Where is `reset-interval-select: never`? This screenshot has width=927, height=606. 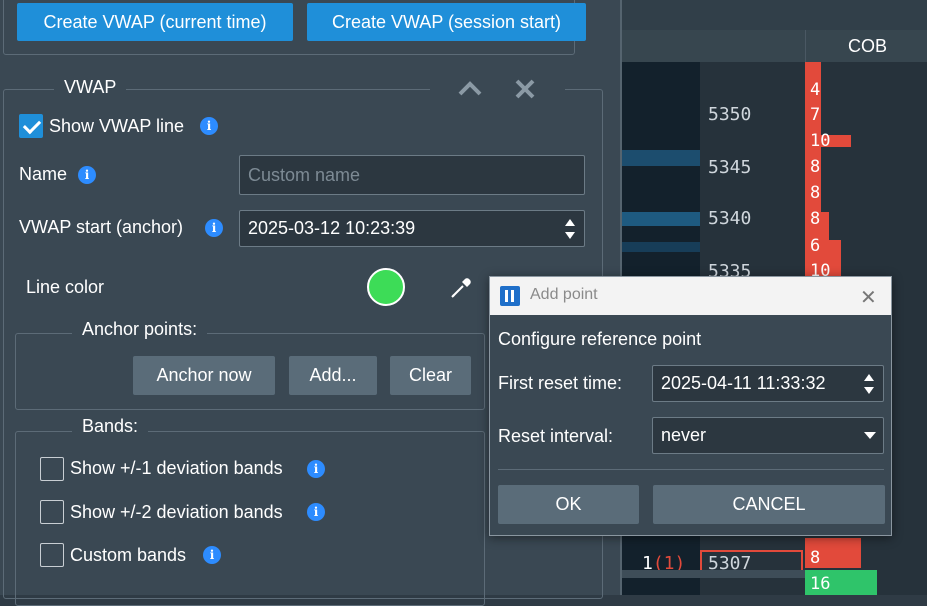
reset-interval-select: never is located at coordinates (768, 435).